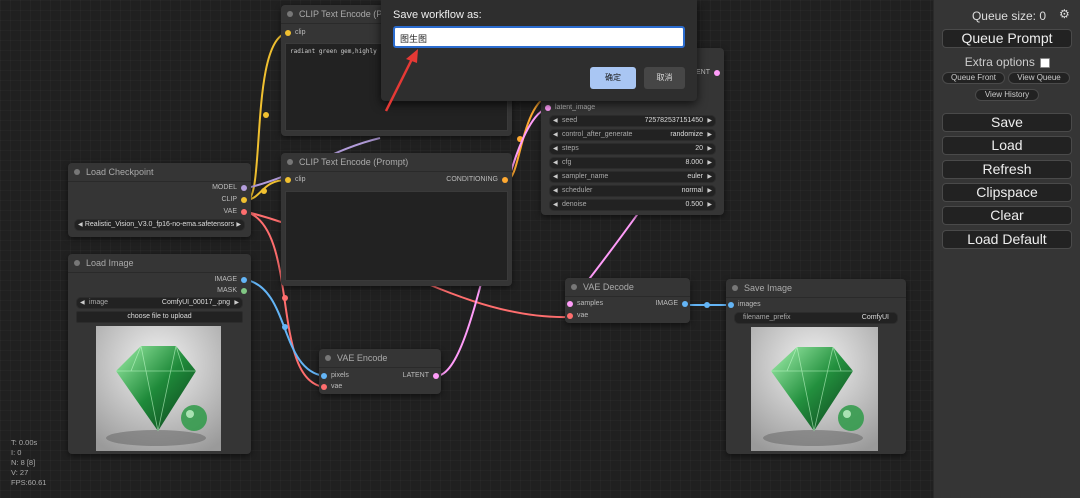 This screenshot has height=498, width=1080. Describe the element at coordinates (20, 472) in the screenshot. I see `stat-vertices: V: 27` at that location.